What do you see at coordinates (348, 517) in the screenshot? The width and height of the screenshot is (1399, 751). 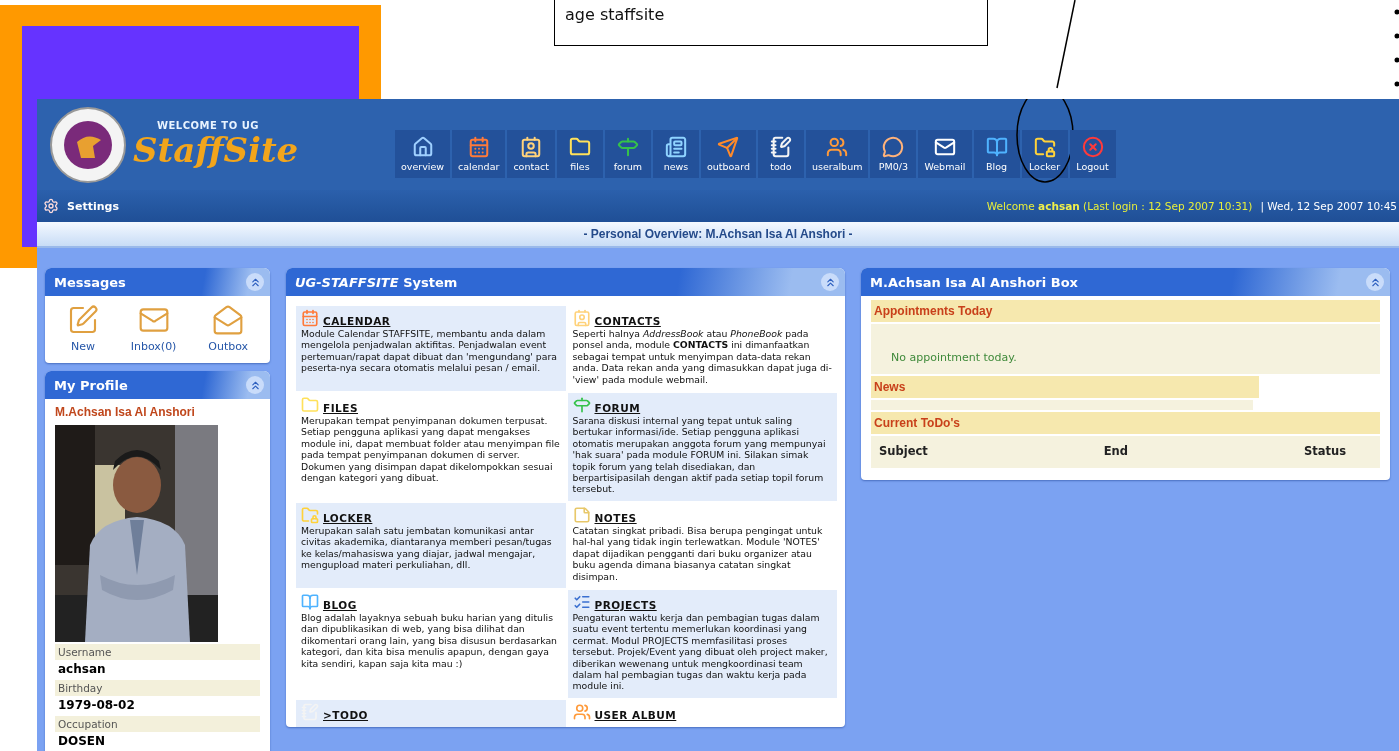 I see `module-link: LOCKER` at bounding box center [348, 517].